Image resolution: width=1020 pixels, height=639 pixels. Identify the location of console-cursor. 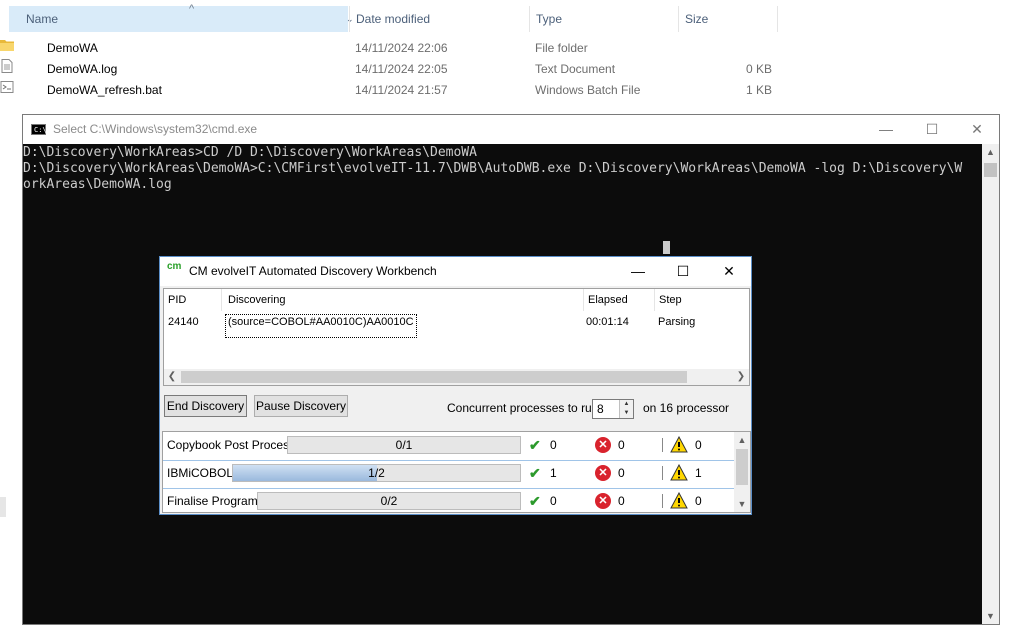
(666, 247).